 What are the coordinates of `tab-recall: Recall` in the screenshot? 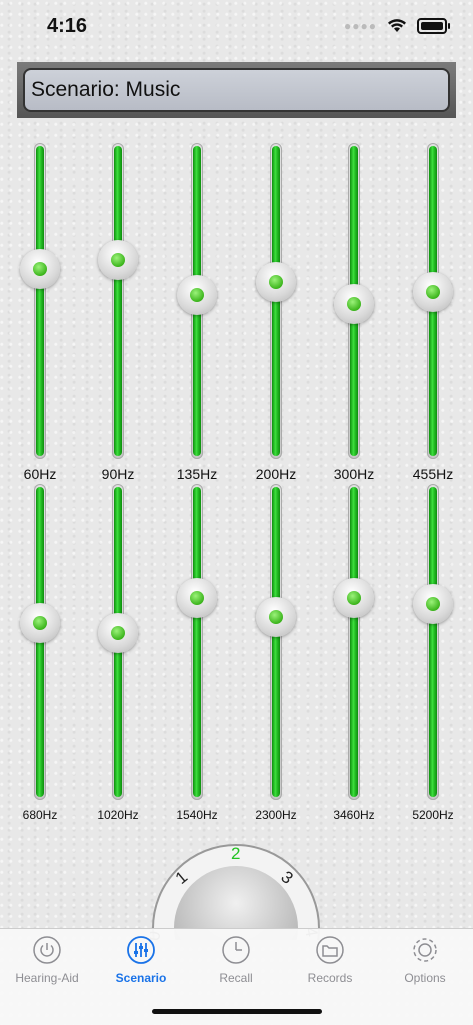 It's located at (236, 960).